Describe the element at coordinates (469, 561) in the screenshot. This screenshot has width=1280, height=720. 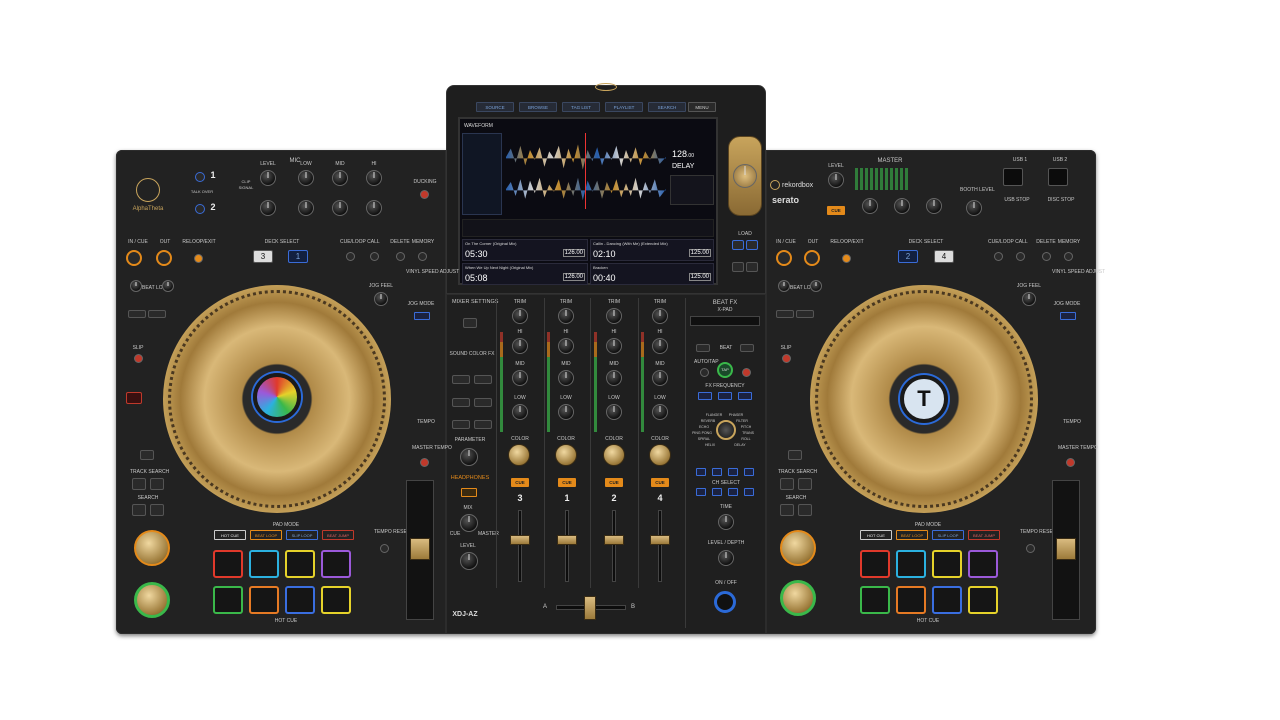
I see `headphones-level-knob` at that location.